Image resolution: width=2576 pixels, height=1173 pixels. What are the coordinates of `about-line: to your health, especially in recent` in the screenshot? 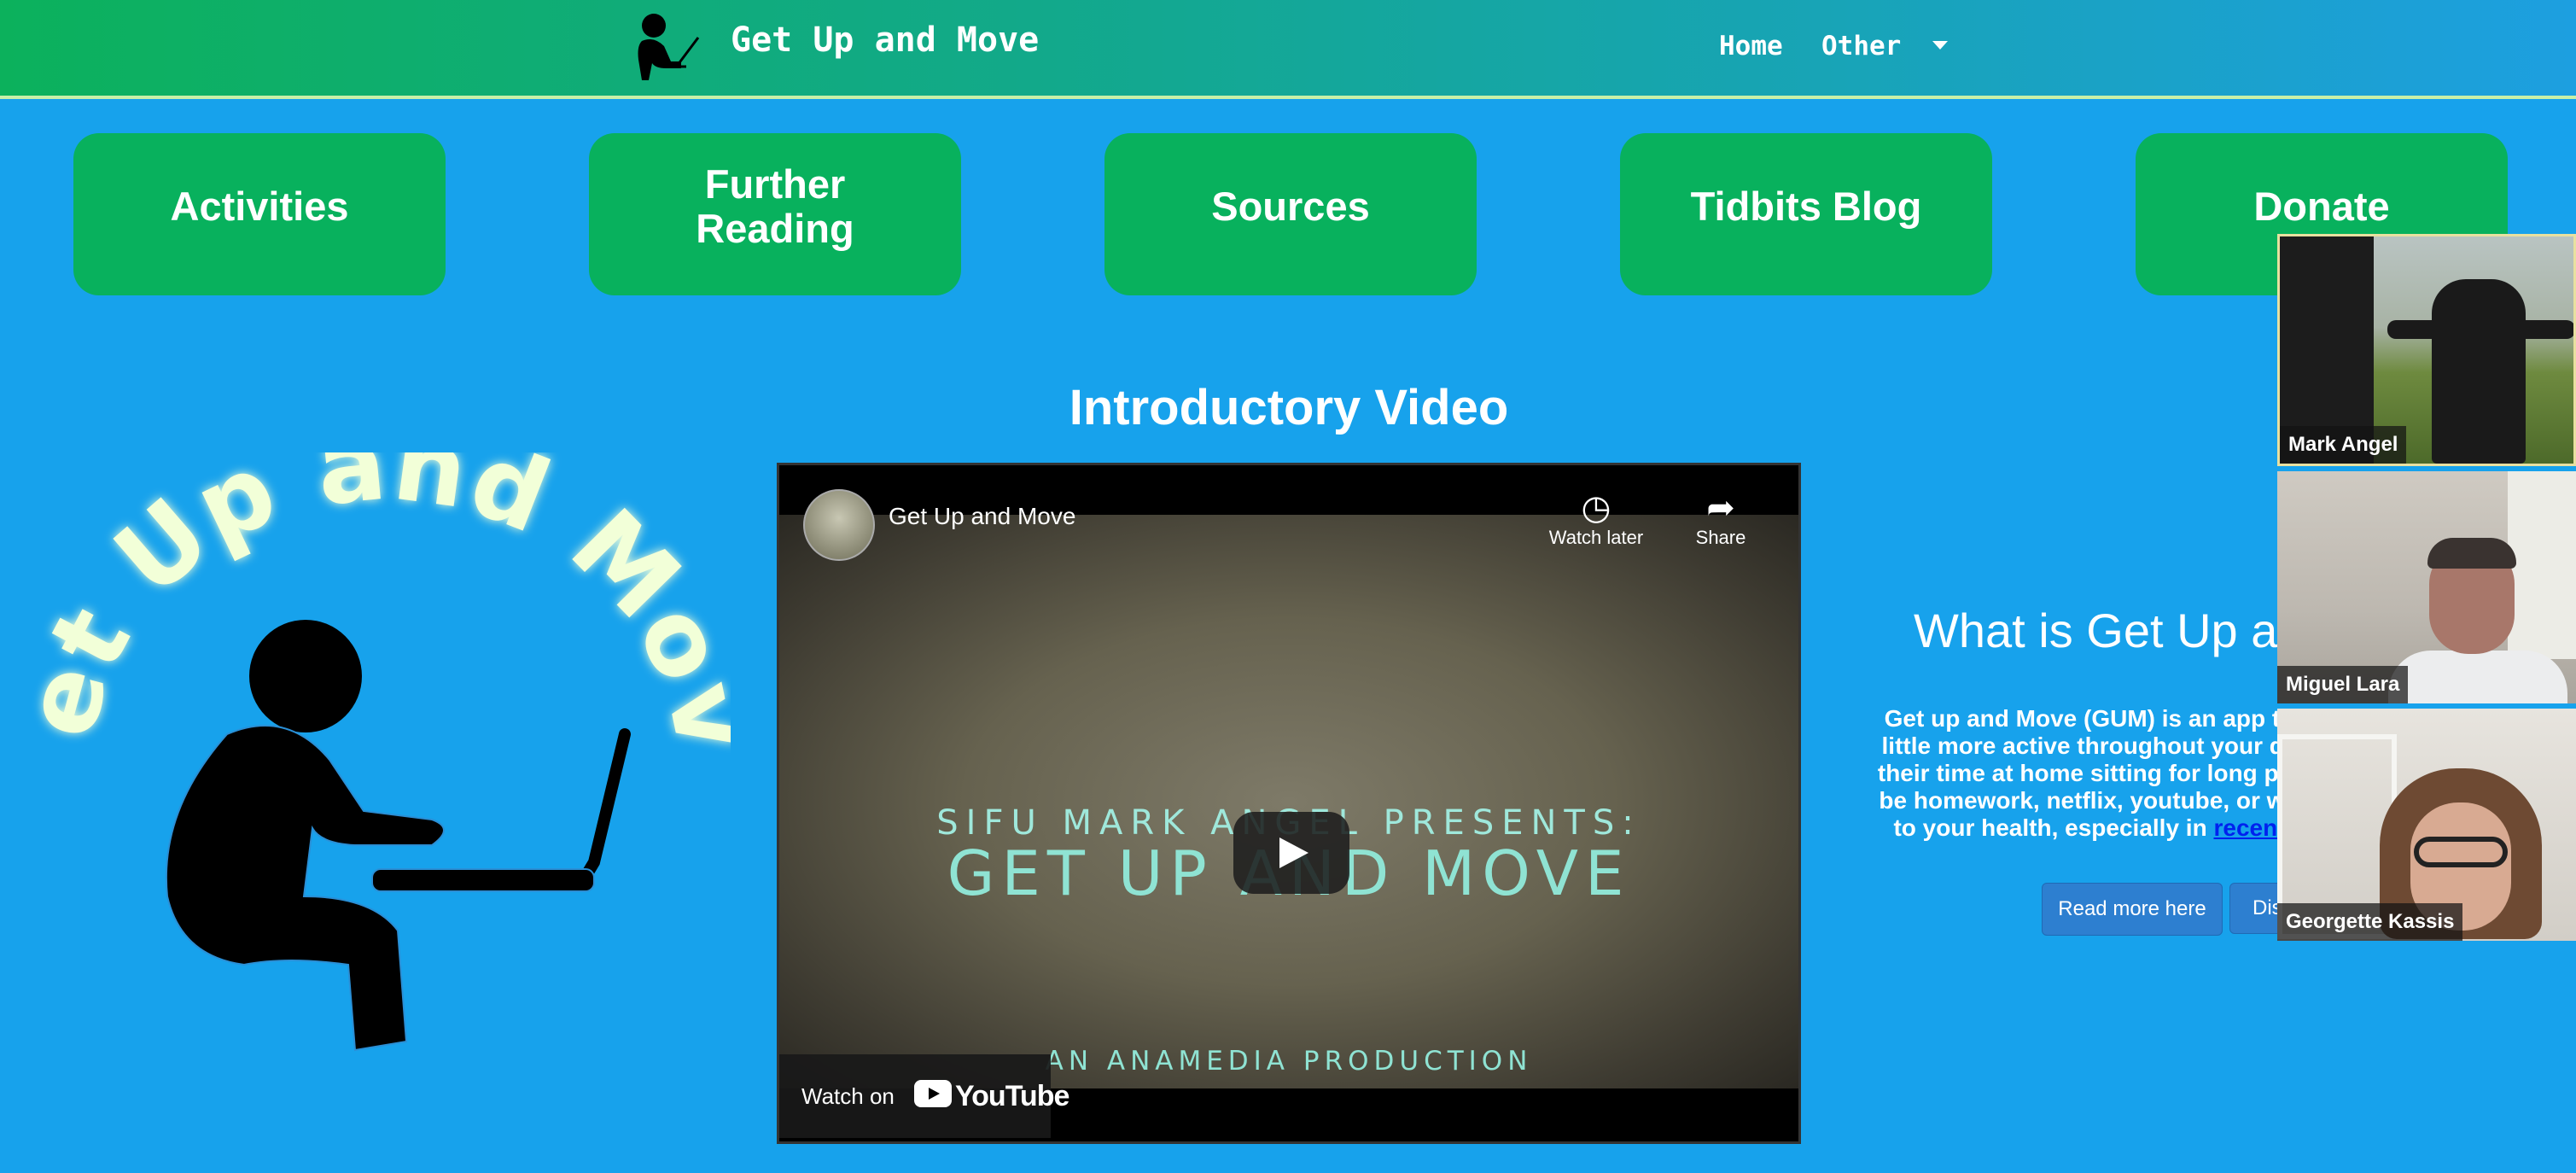 It's located at (2089, 828).